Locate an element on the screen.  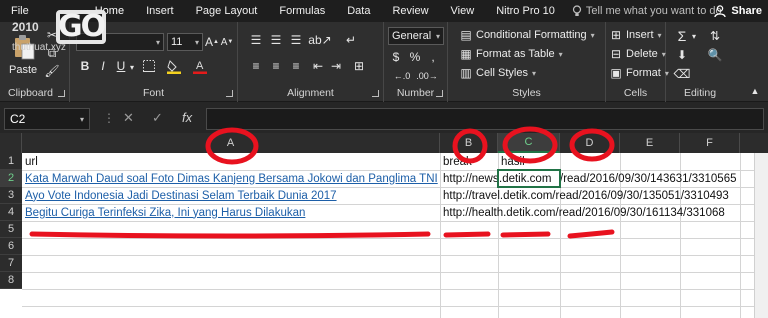
cells-group-label: Cells is located at coordinates (635, 93).